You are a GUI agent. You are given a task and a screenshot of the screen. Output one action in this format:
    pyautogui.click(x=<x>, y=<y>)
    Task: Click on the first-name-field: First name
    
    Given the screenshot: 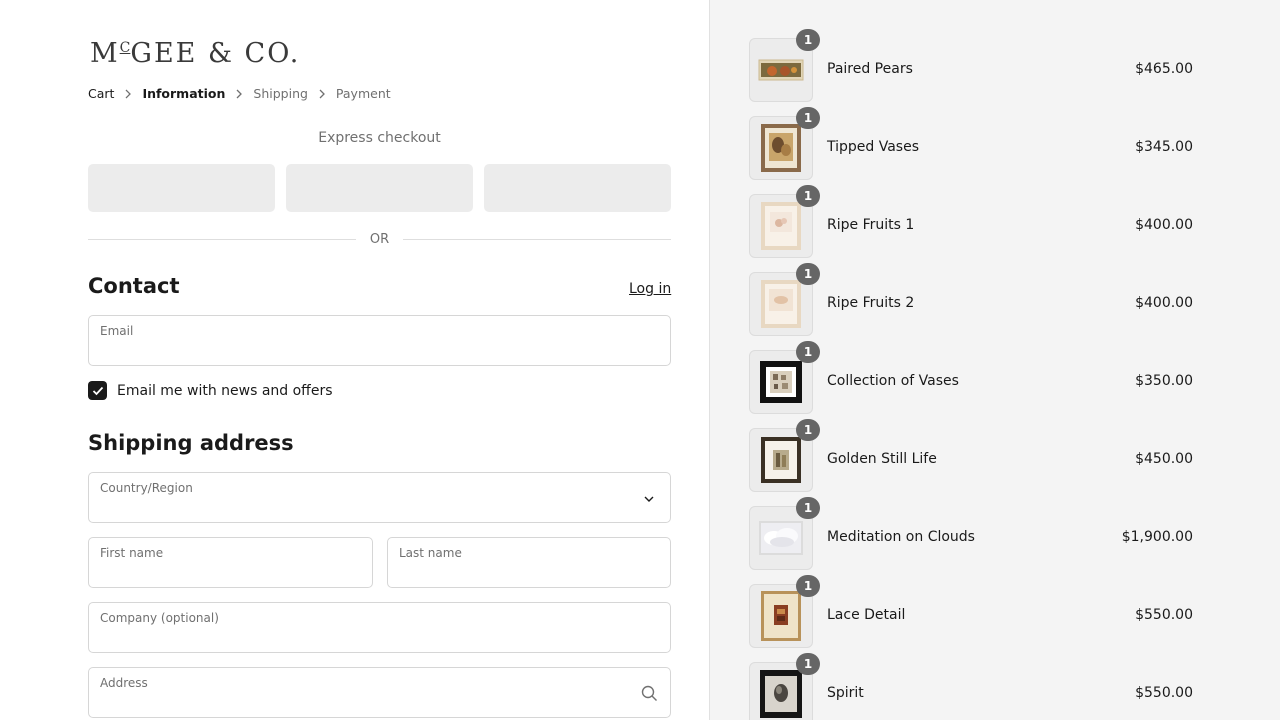 What is the action you would take?
    pyautogui.click(x=230, y=562)
    